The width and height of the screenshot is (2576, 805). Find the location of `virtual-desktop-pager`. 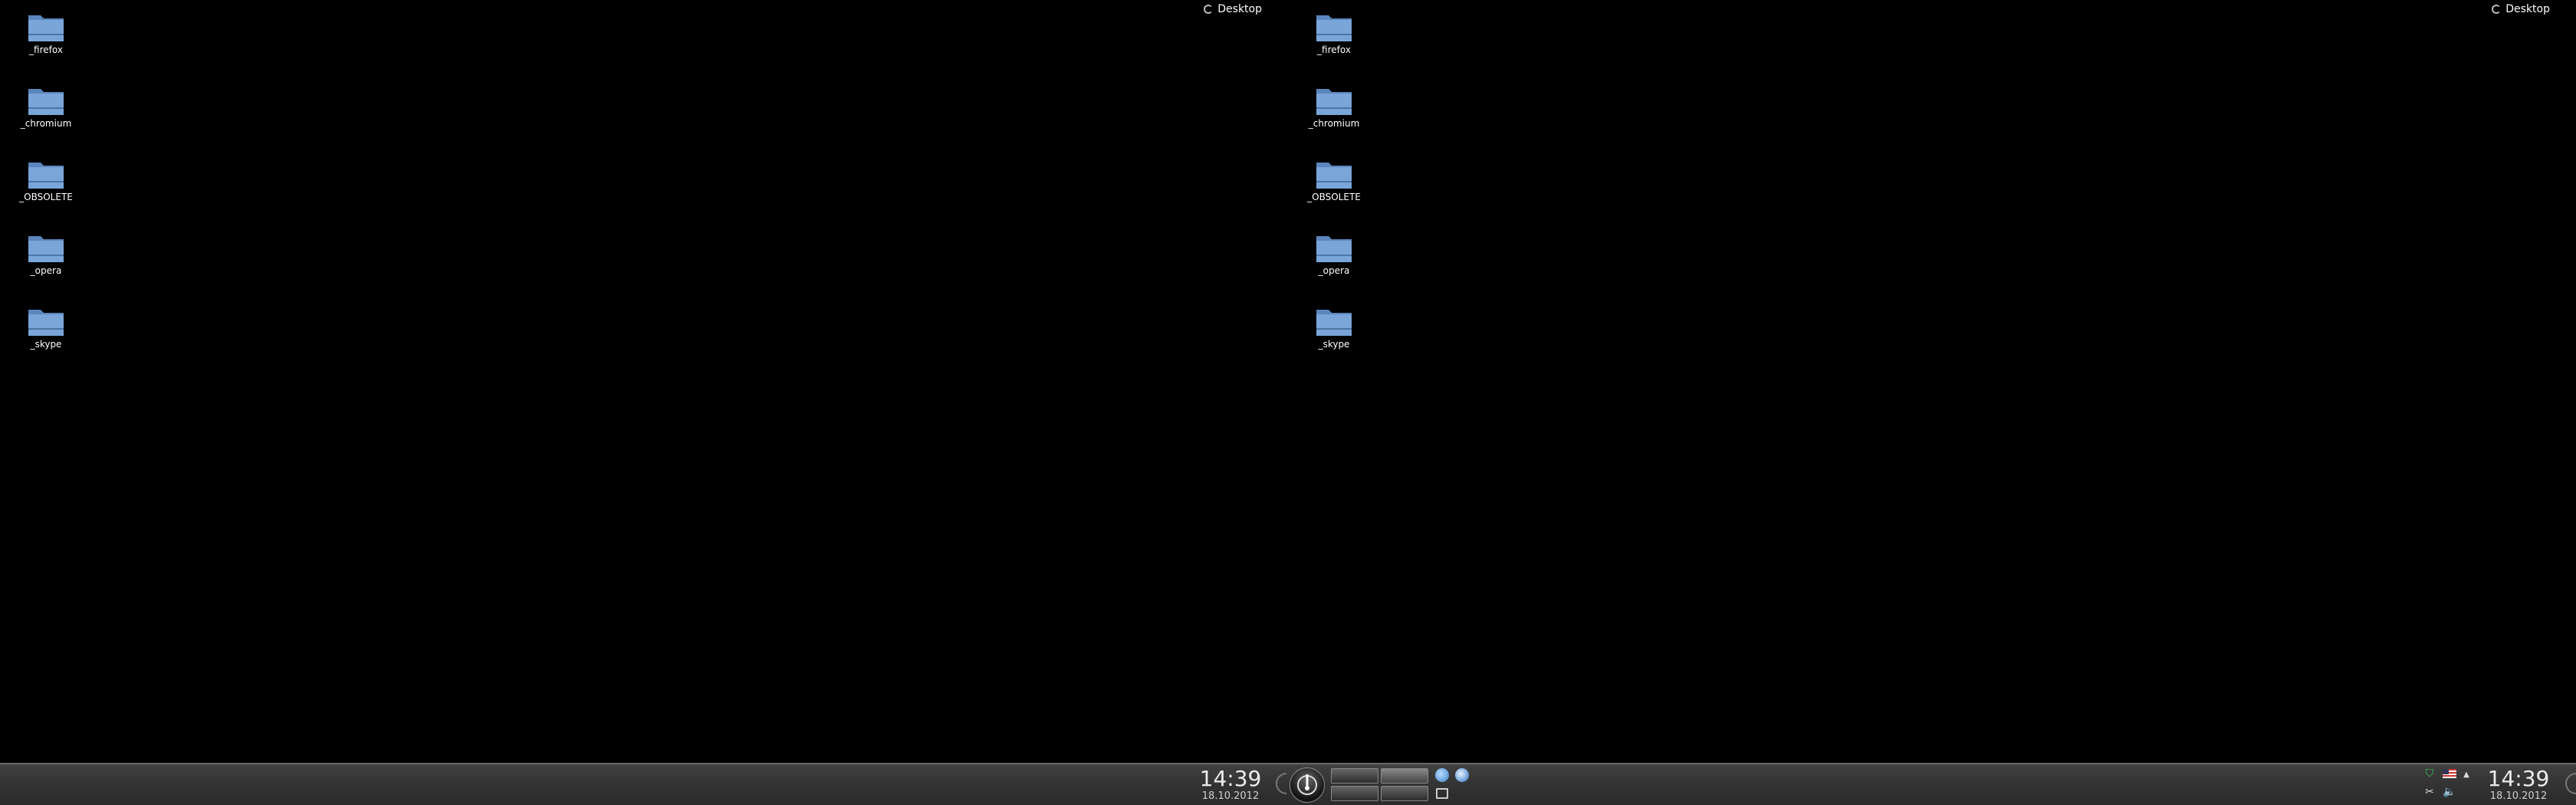

virtual-desktop-pager is located at coordinates (1379, 784).